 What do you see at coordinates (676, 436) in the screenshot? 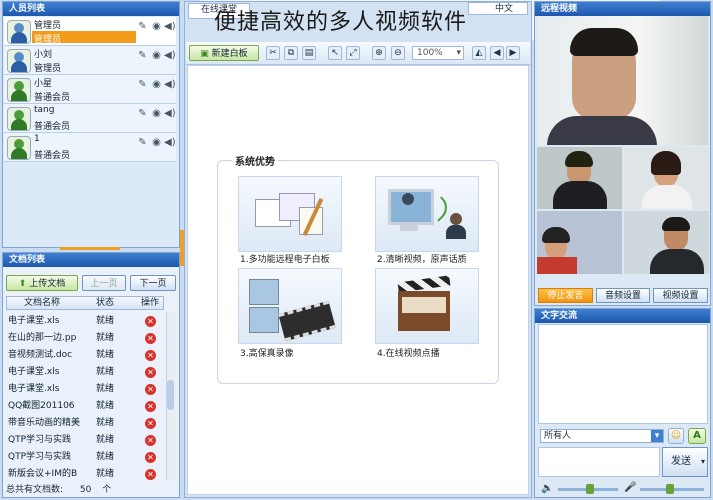
I see `emoji-icon: ☺` at bounding box center [676, 436].